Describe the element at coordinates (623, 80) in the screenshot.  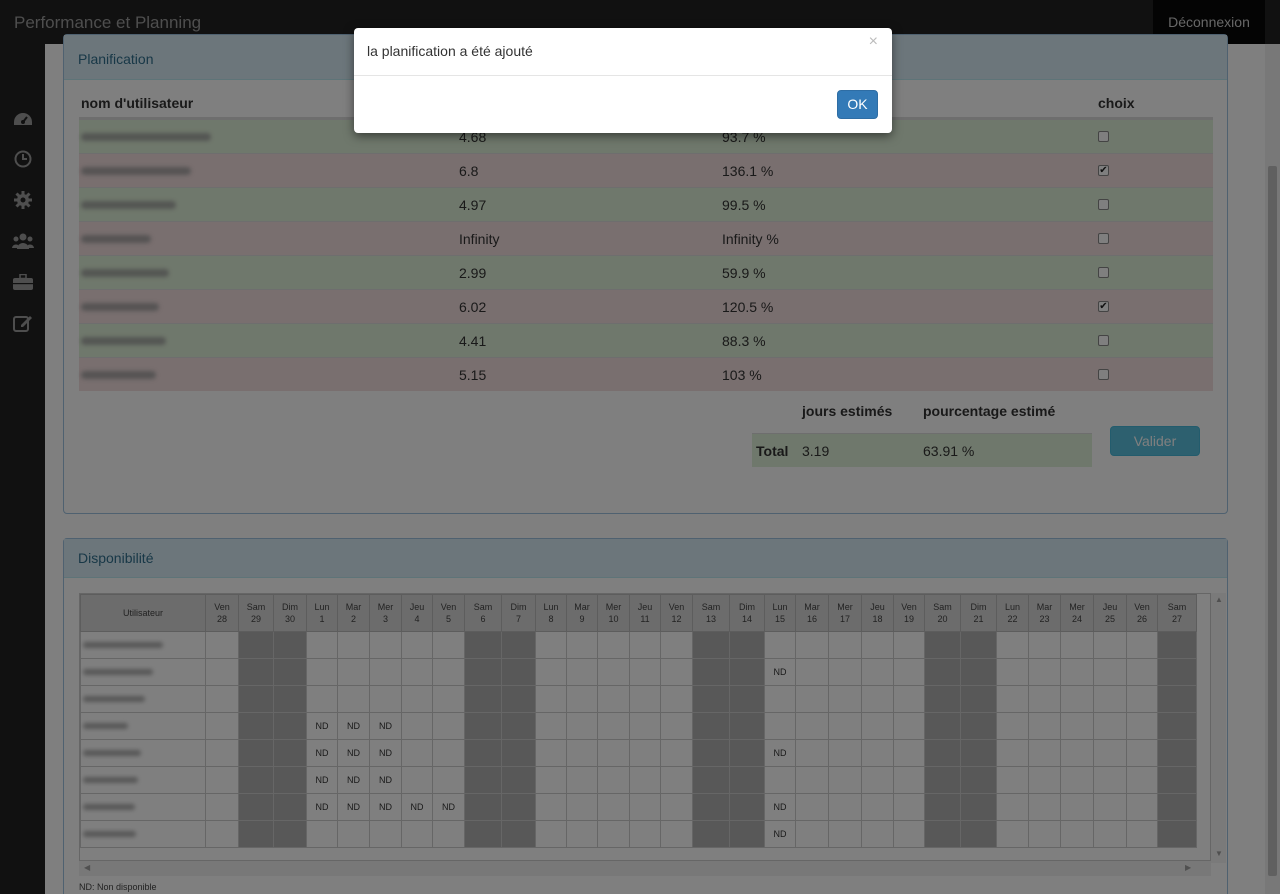
I see `confirmation-dialog: la planification a été ajouté × OK` at that location.